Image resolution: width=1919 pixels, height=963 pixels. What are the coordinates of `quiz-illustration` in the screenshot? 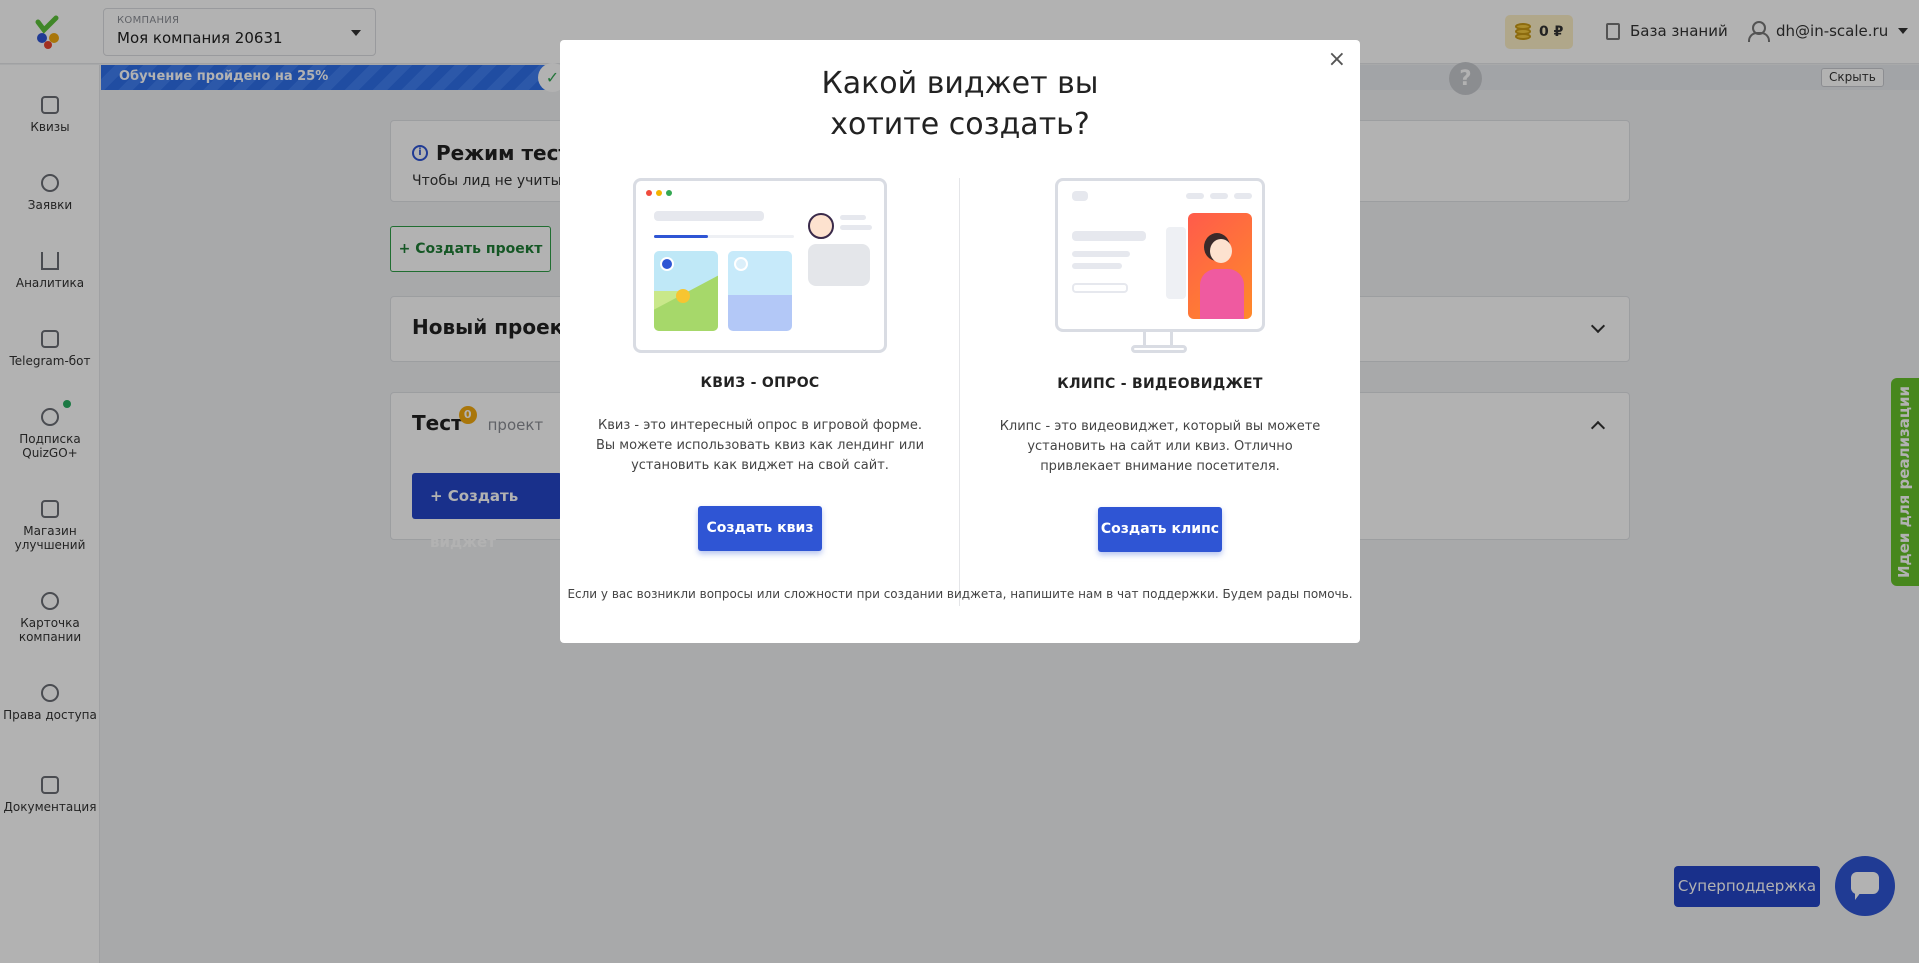 It's located at (760, 265).